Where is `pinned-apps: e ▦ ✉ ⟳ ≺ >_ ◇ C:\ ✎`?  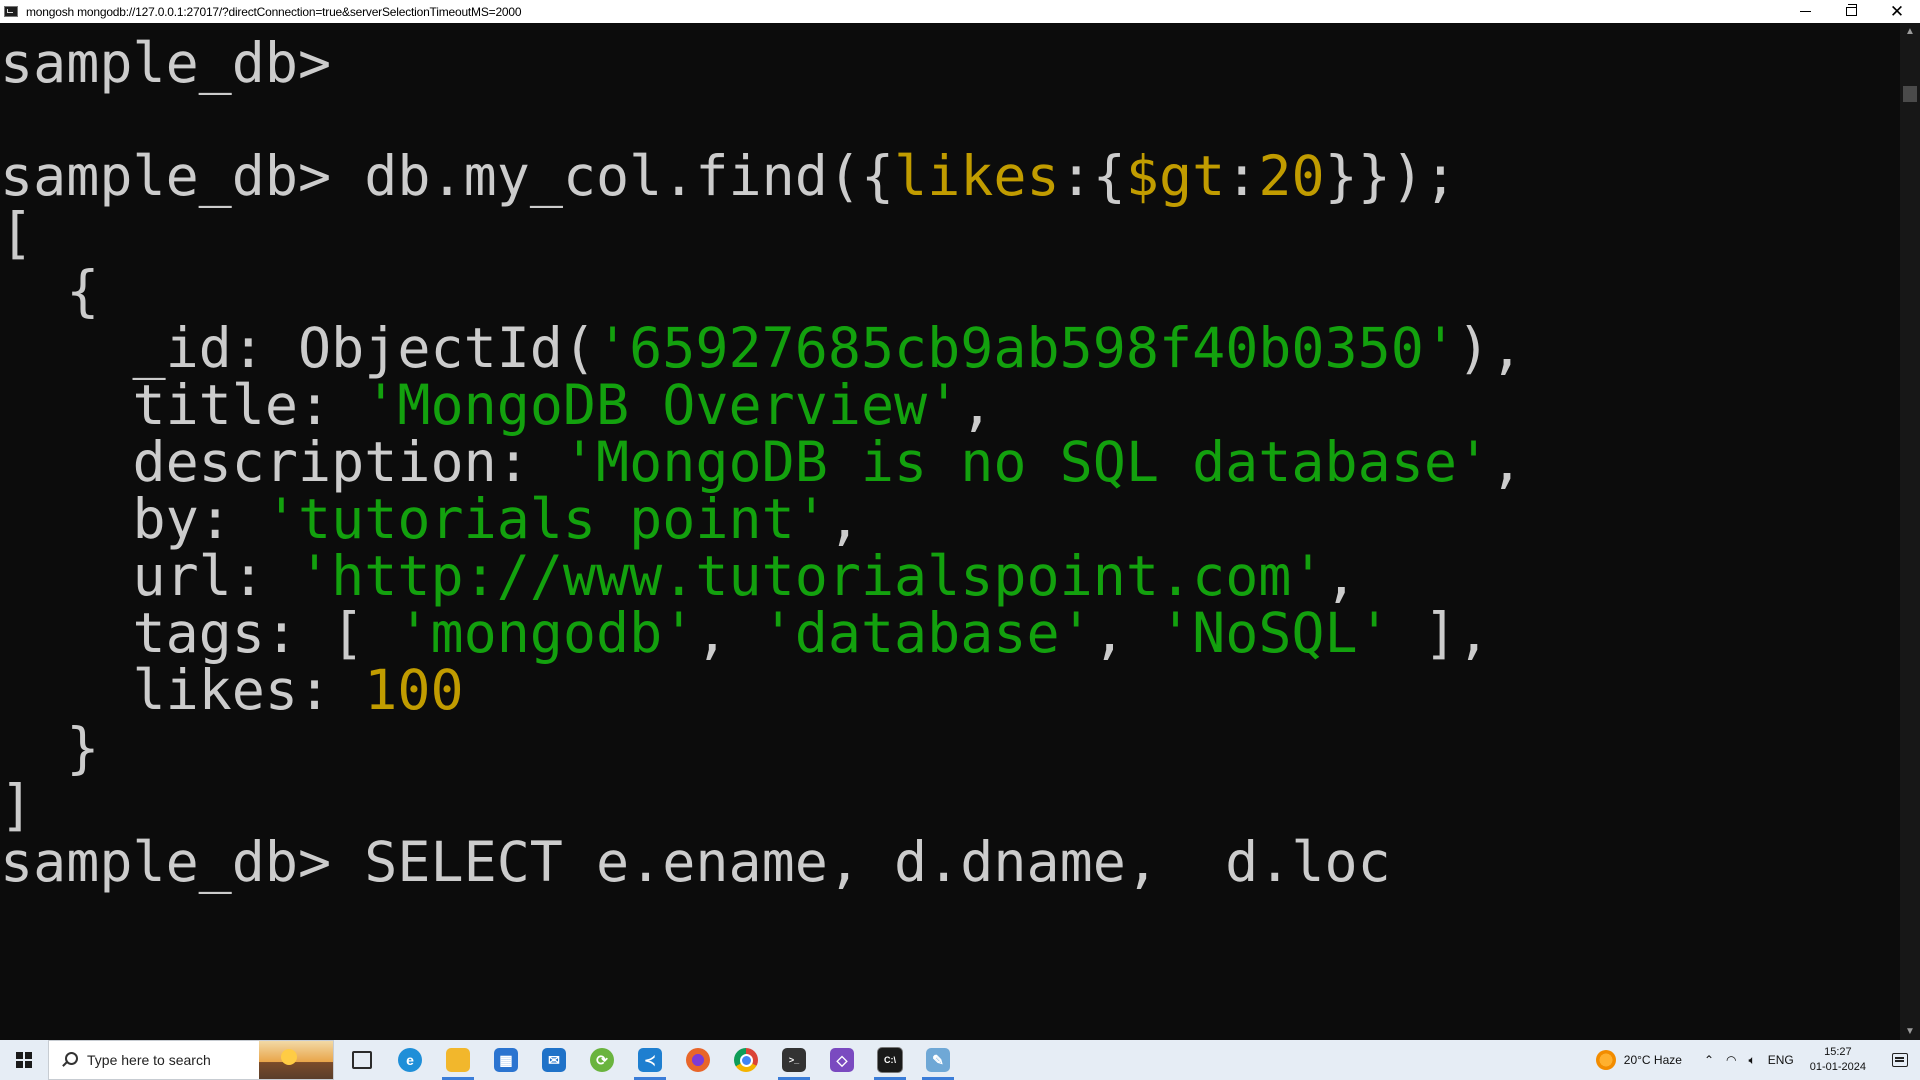 pinned-apps: e ▦ ✉ ⟳ ≺ >_ ◇ C:\ ✎ is located at coordinates (650, 1060).